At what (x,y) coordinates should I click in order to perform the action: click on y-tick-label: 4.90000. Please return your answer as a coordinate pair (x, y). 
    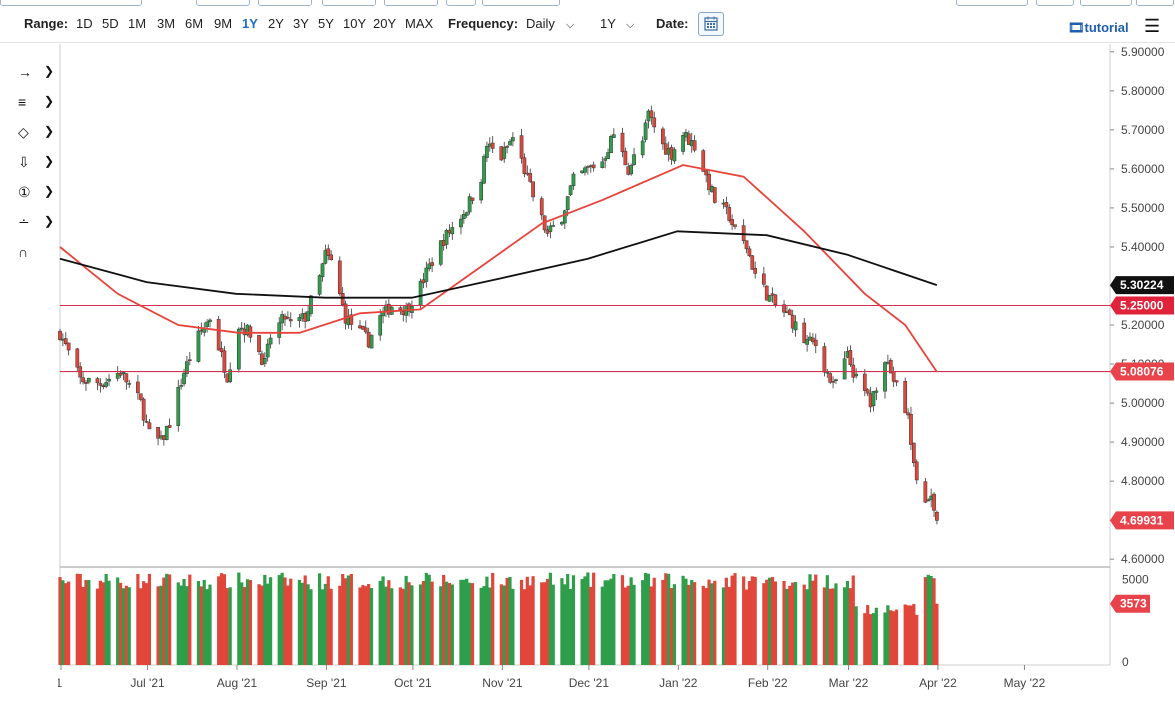
    Looking at the image, I should click on (1143, 442).